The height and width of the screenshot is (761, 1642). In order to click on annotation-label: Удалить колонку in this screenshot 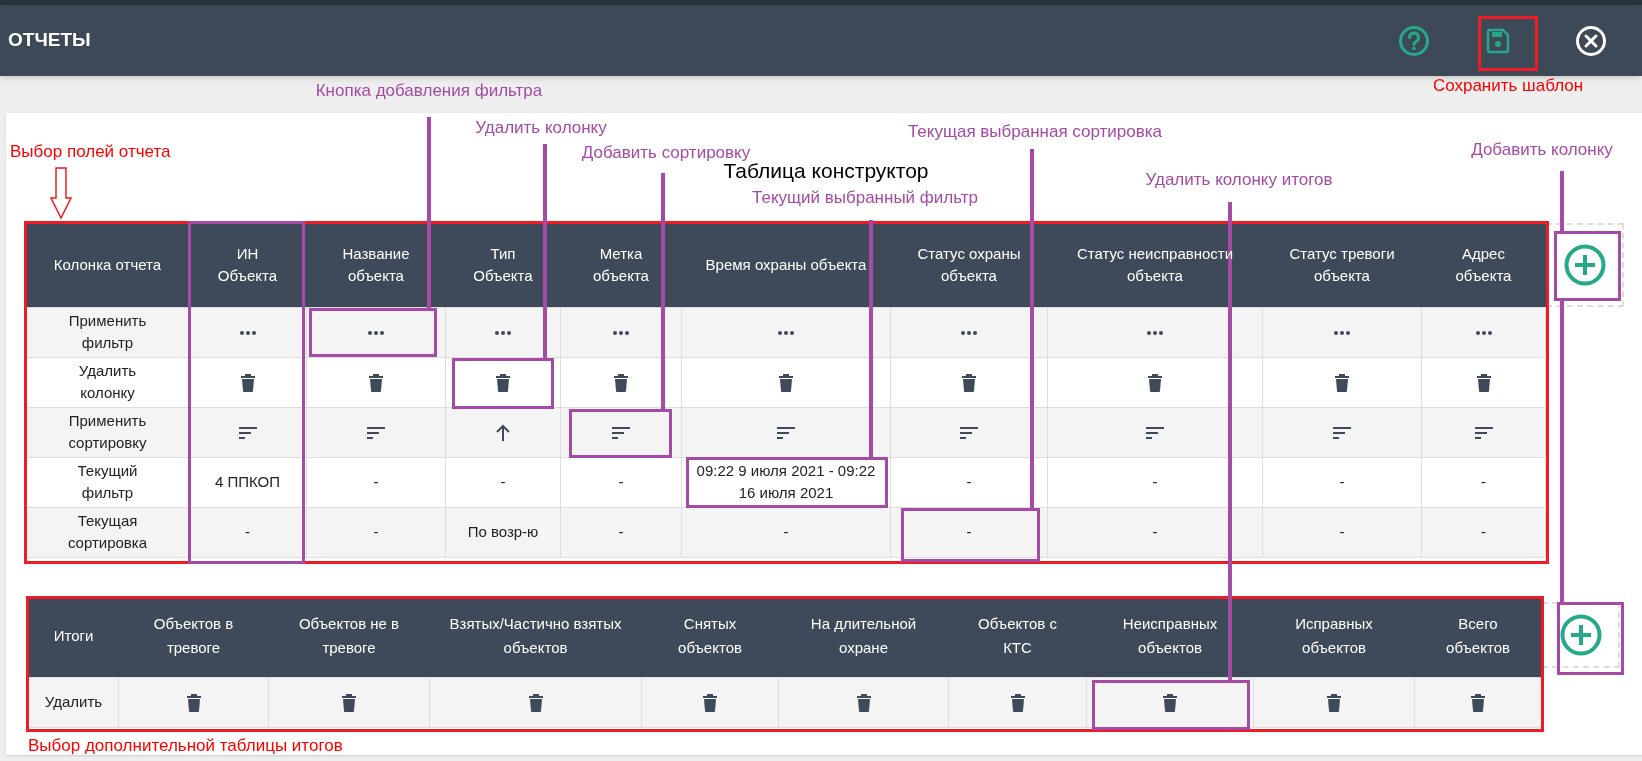, I will do `click(541, 128)`.